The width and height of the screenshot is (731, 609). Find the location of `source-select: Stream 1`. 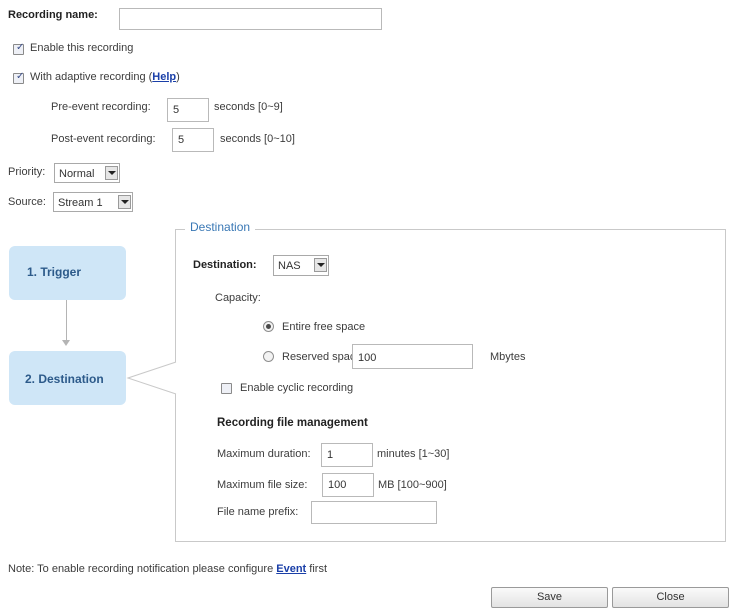

source-select: Stream 1 is located at coordinates (93, 202).